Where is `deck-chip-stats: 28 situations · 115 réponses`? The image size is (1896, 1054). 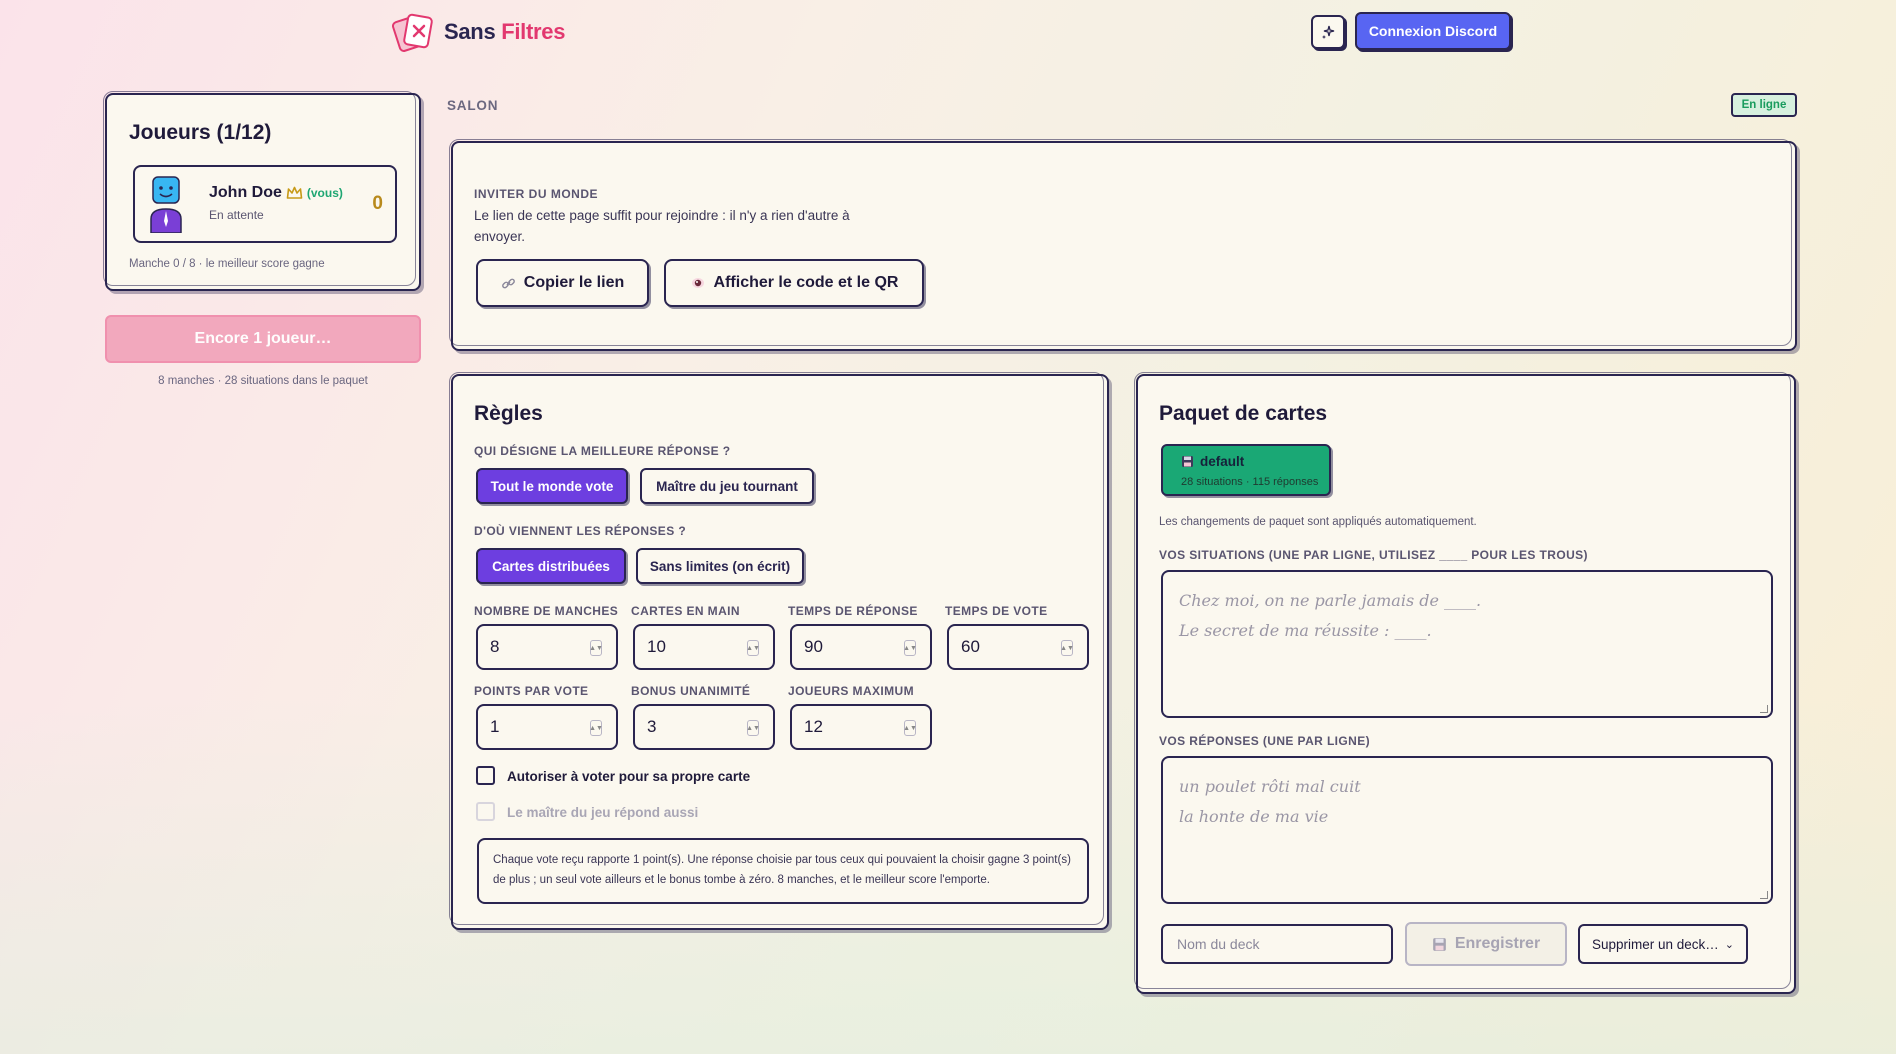 deck-chip-stats: 28 situations · 115 réponses is located at coordinates (1250, 482).